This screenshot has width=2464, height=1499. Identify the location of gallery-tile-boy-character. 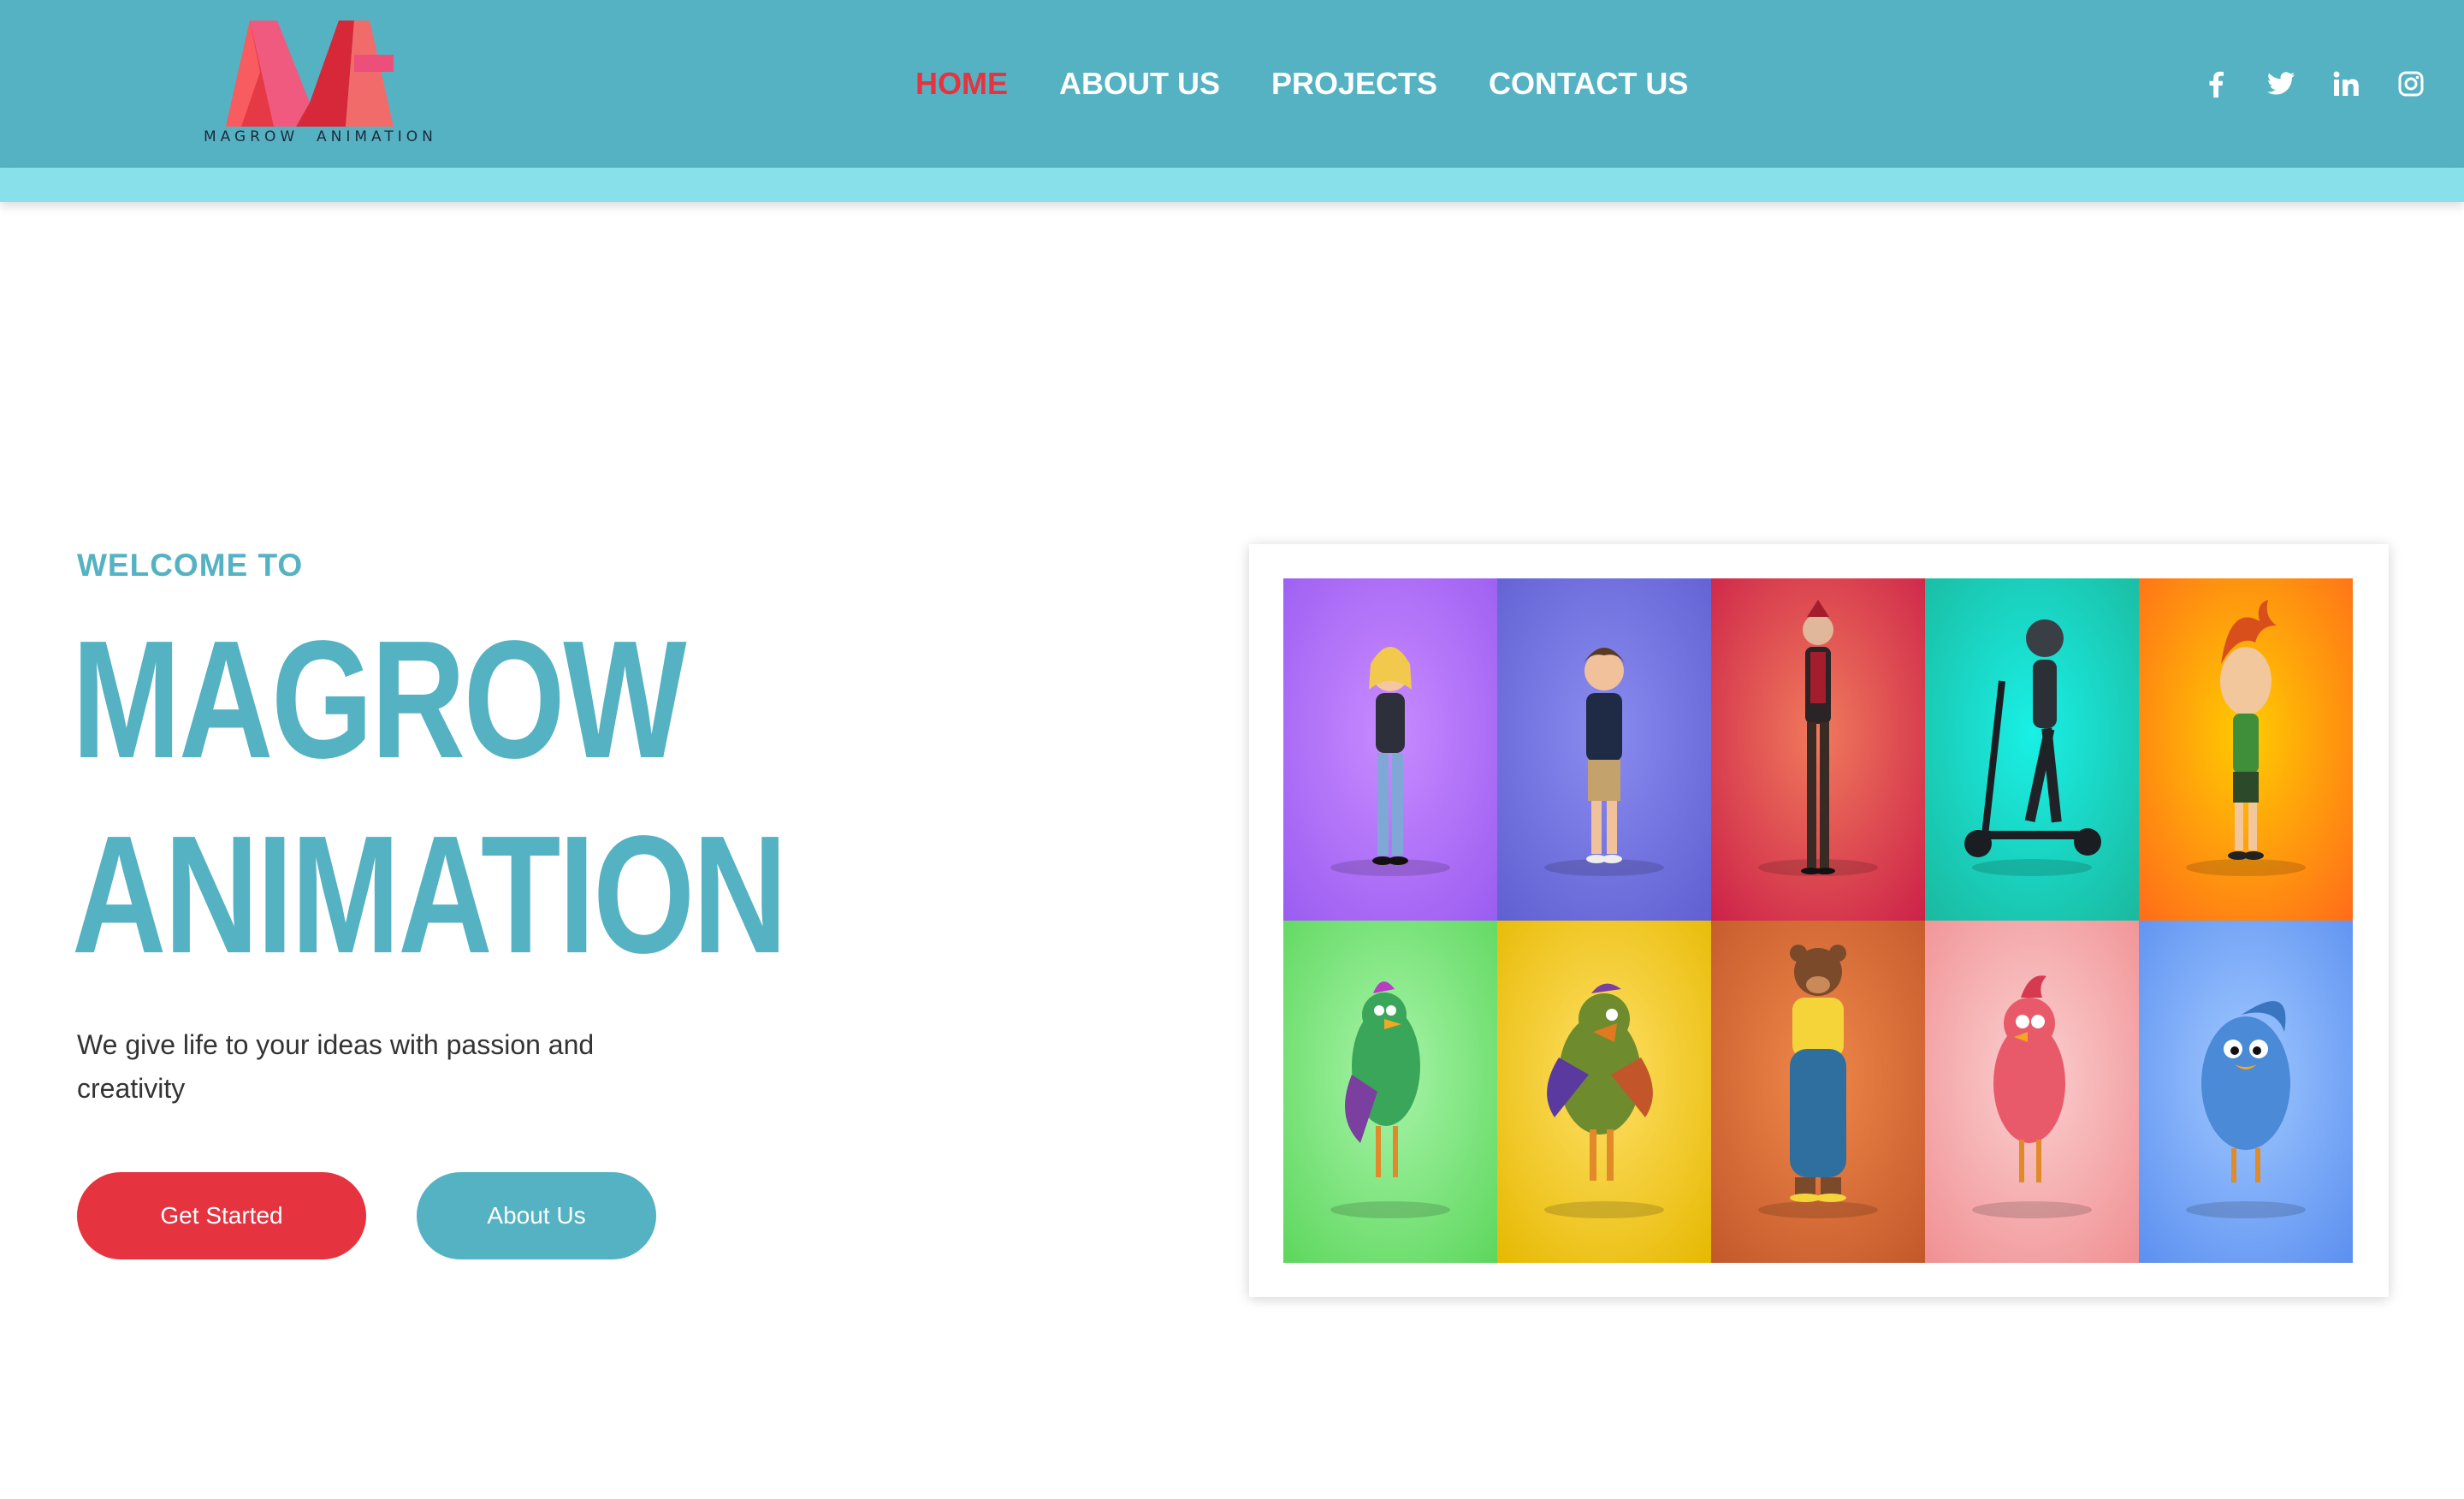
(1604, 750).